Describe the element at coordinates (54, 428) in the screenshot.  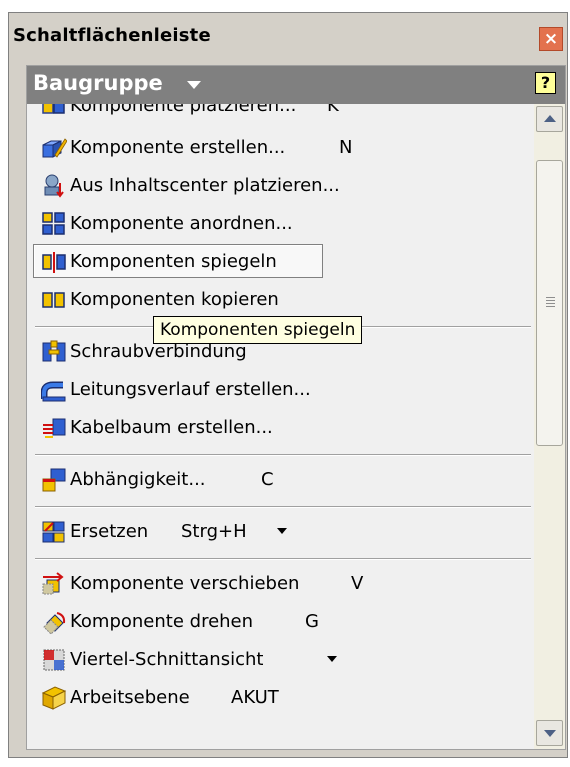
I see `create-harness-icon` at that location.